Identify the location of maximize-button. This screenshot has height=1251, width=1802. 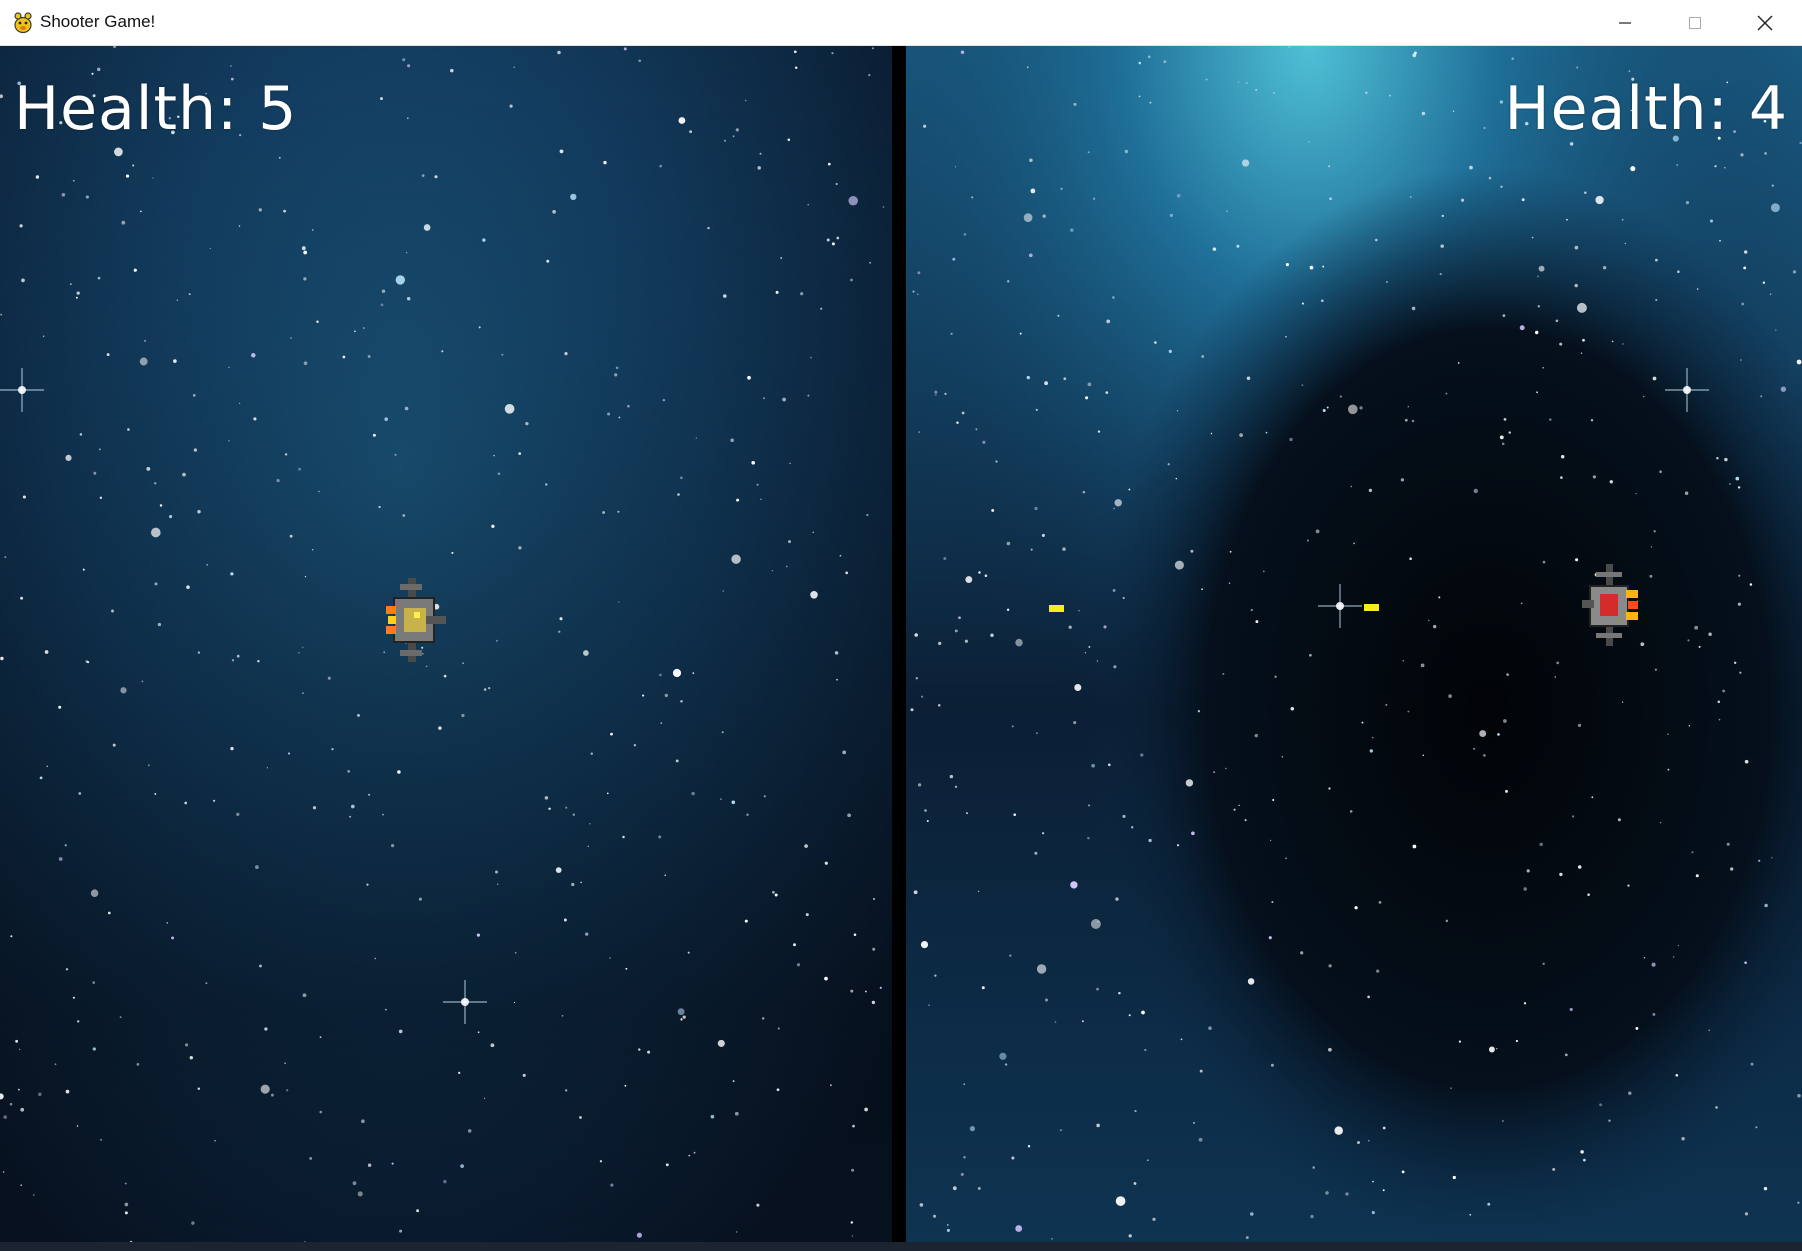
(1695, 23).